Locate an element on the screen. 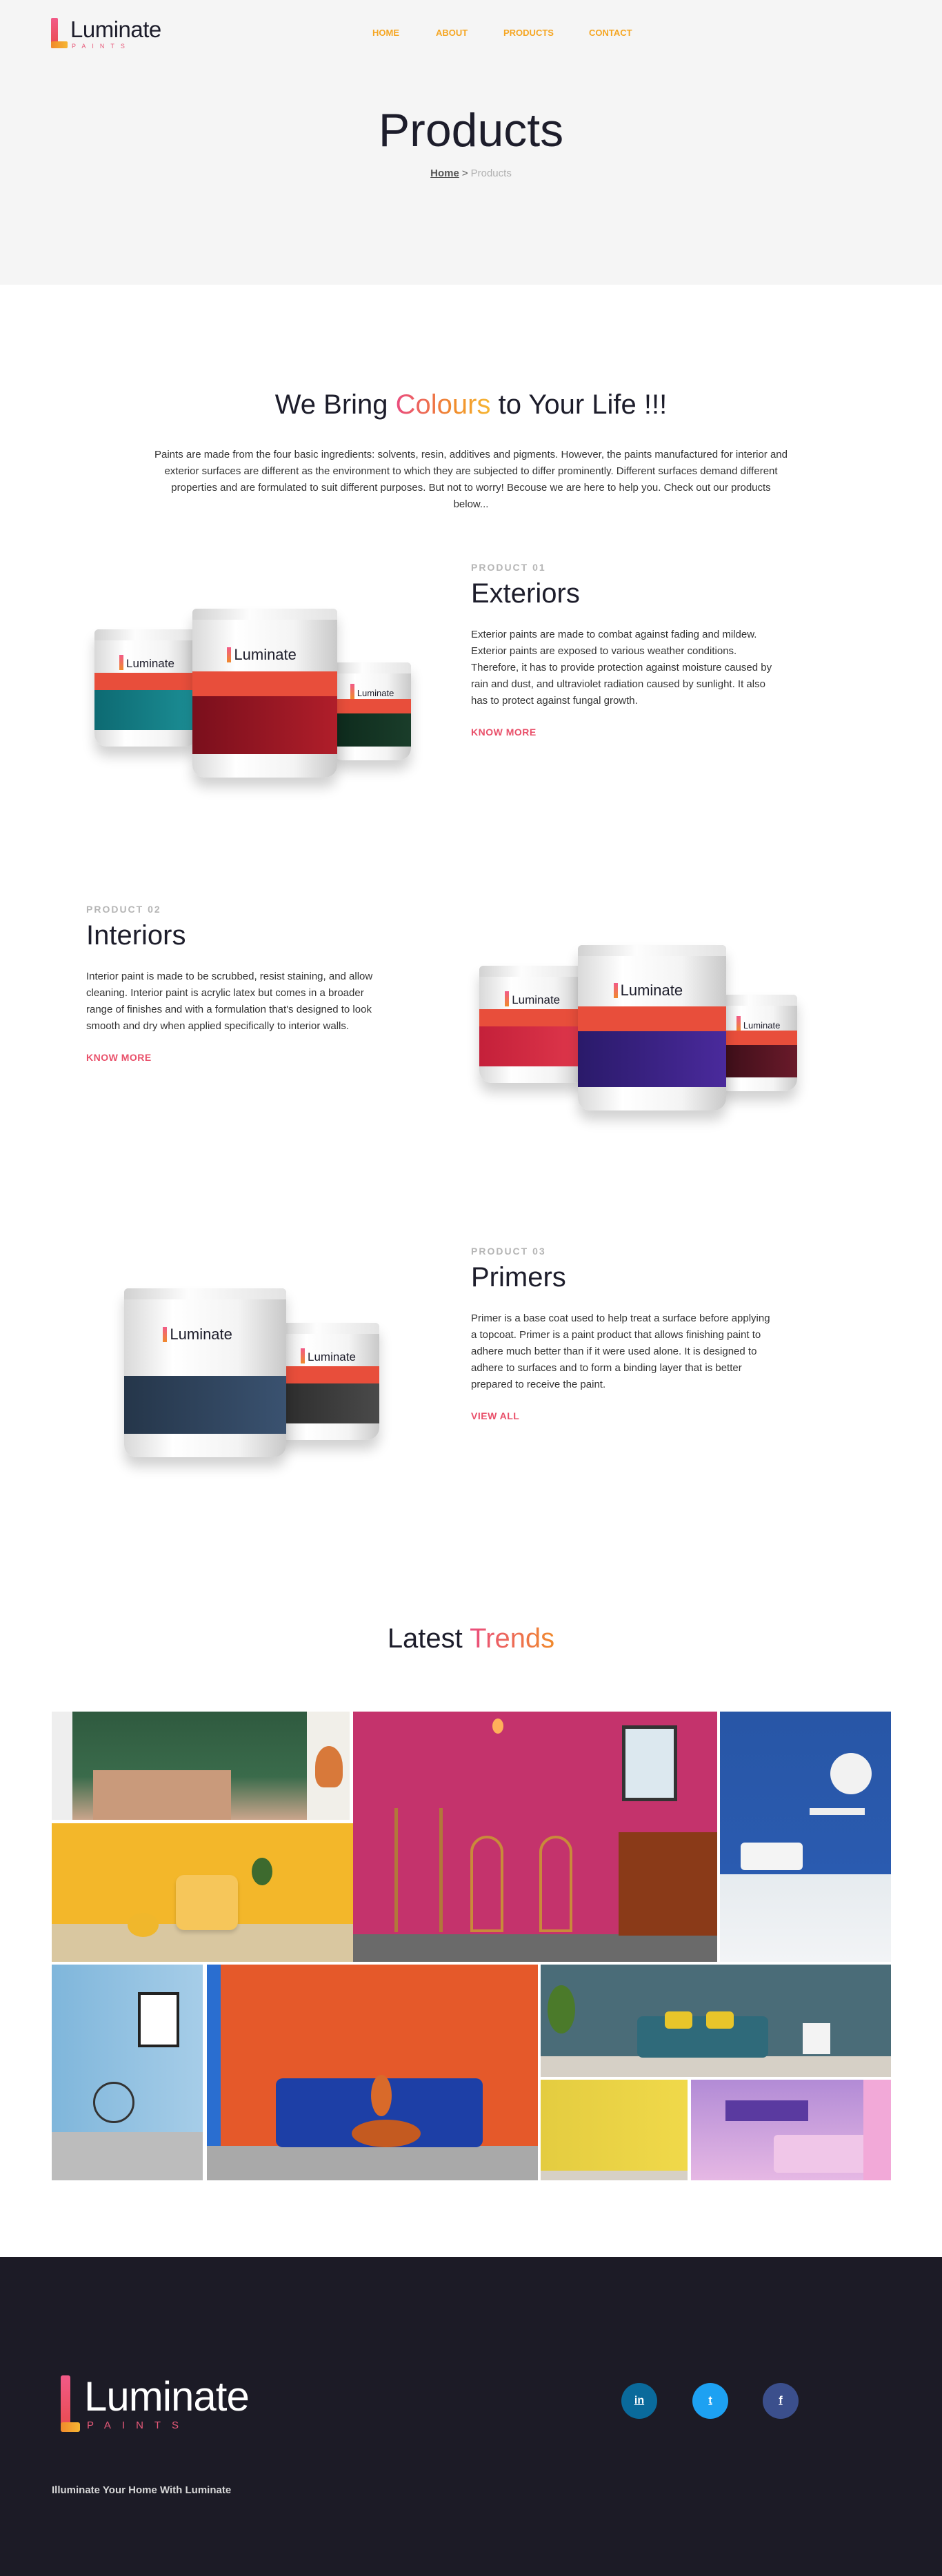 This screenshot has width=942, height=2576. main-menu: HOME ABOUT PRODUCTS CONTACT is located at coordinates (508, 33).